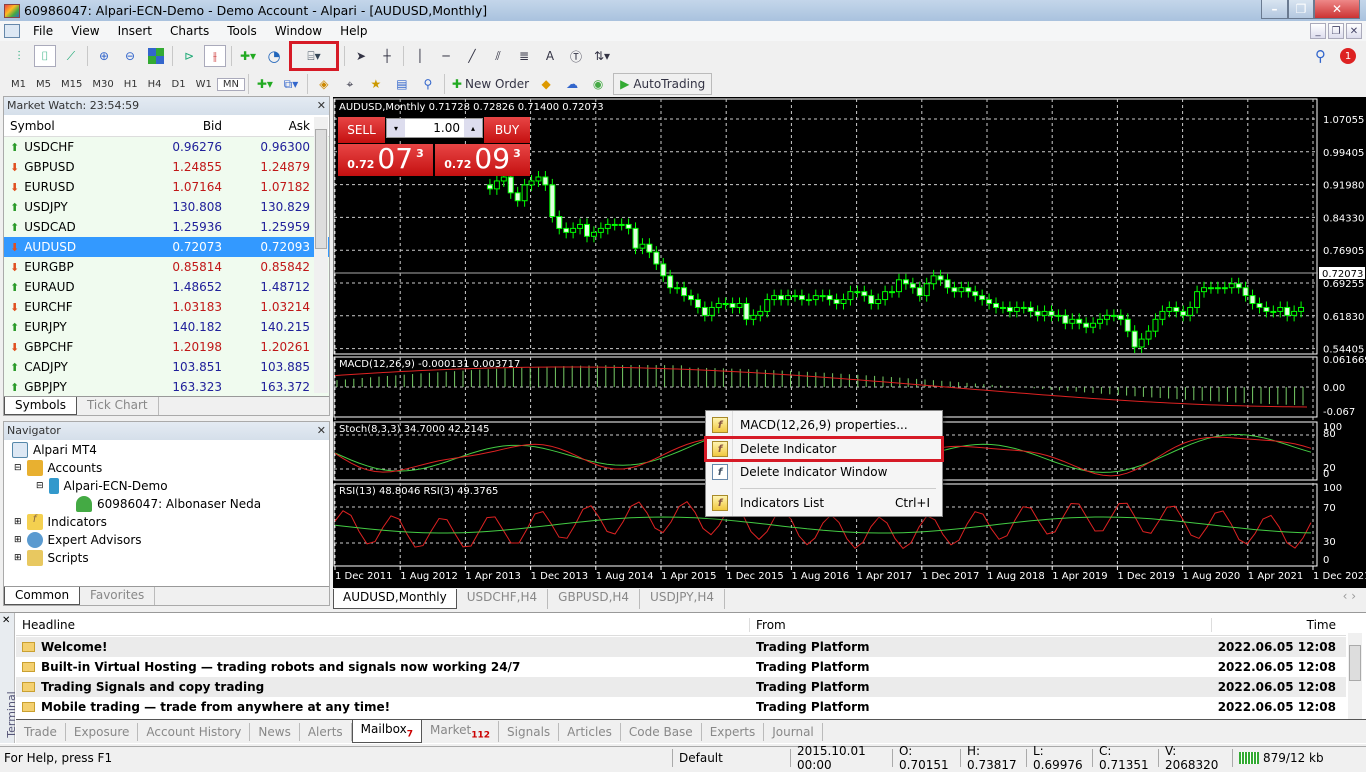 This screenshot has width=1366, height=772. I want to click on data-window-button: ⌖, so click(350, 84).